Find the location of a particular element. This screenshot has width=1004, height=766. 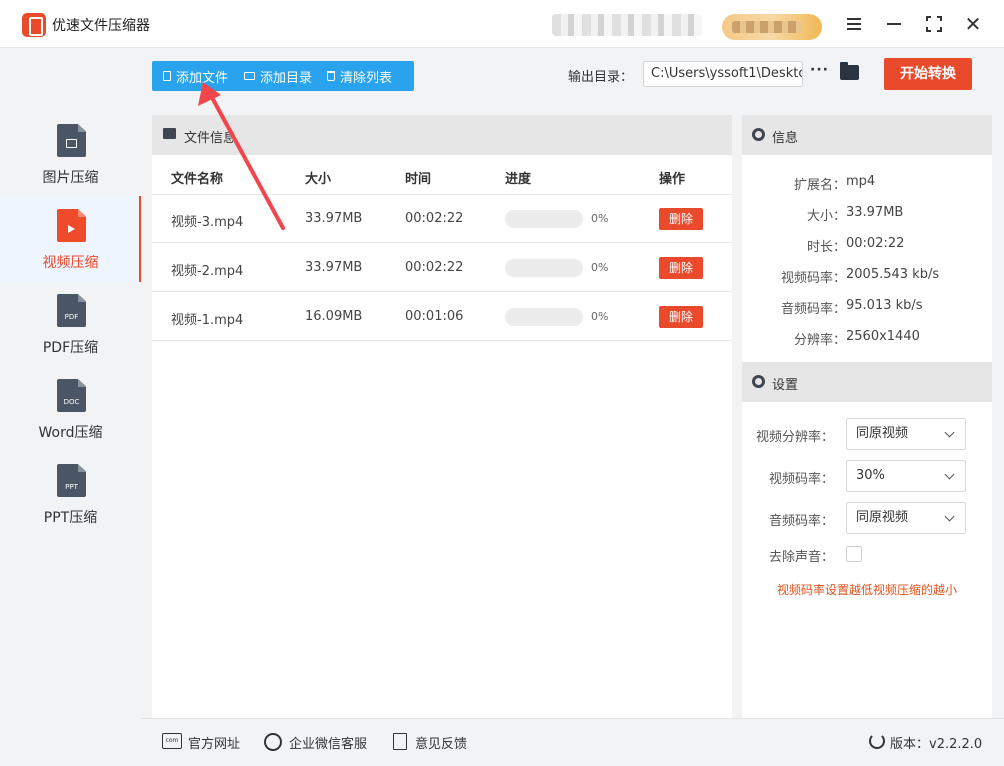

feedback-icon is located at coordinates (400, 741).